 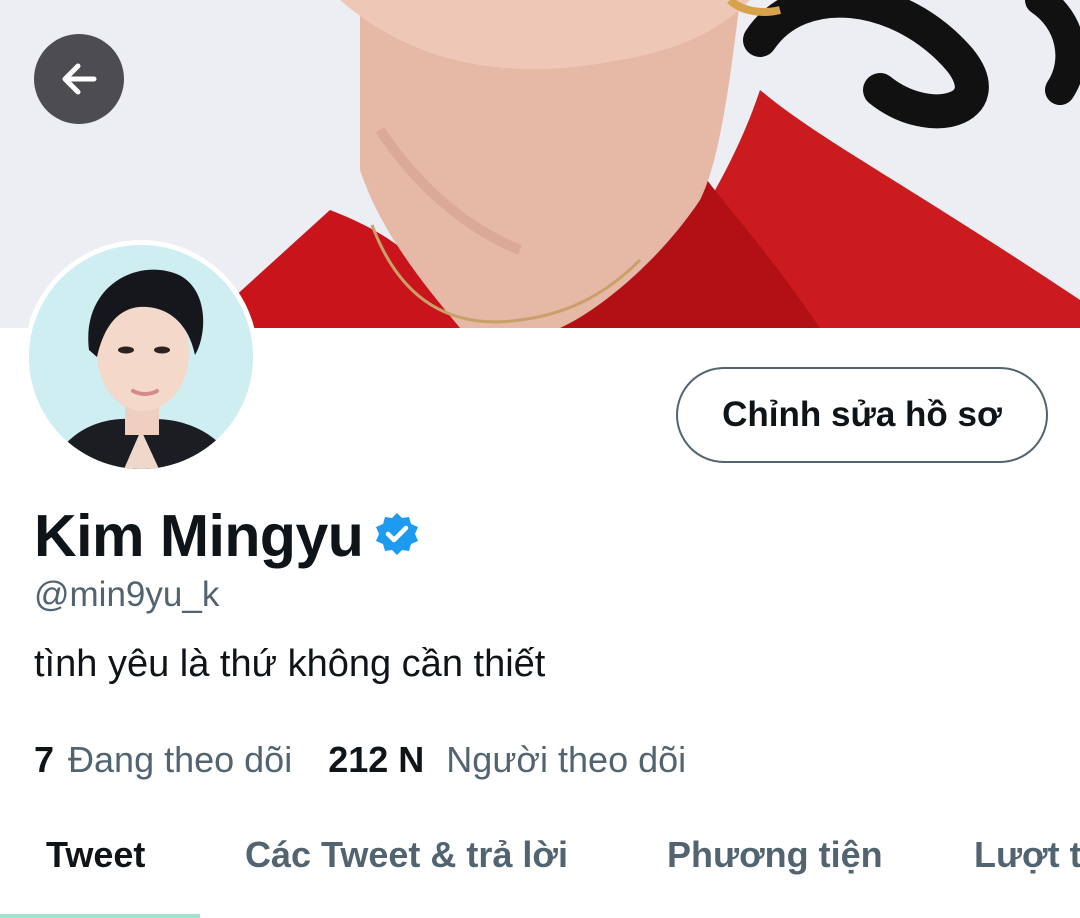 What do you see at coordinates (199, 536) in the screenshot?
I see `display-name: Kim Mingyu` at bounding box center [199, 536].